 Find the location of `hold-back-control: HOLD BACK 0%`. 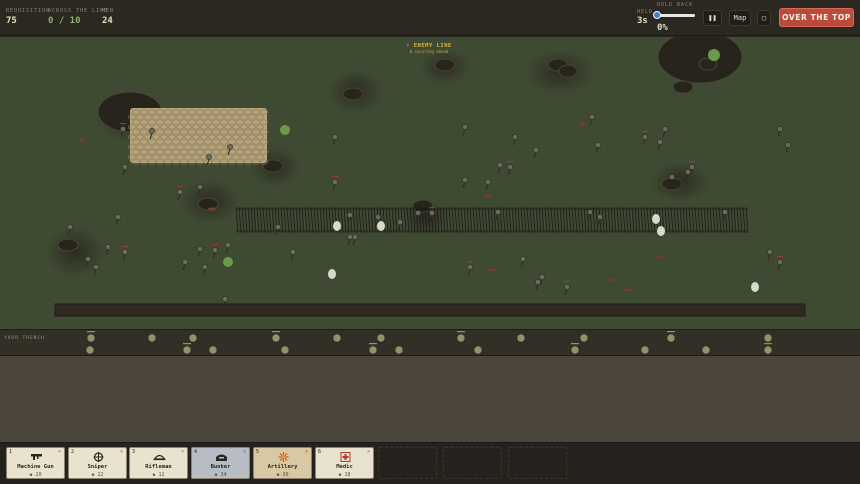

hold-back-control: HOLD BACK 0% is located at coordinates (676, 17).